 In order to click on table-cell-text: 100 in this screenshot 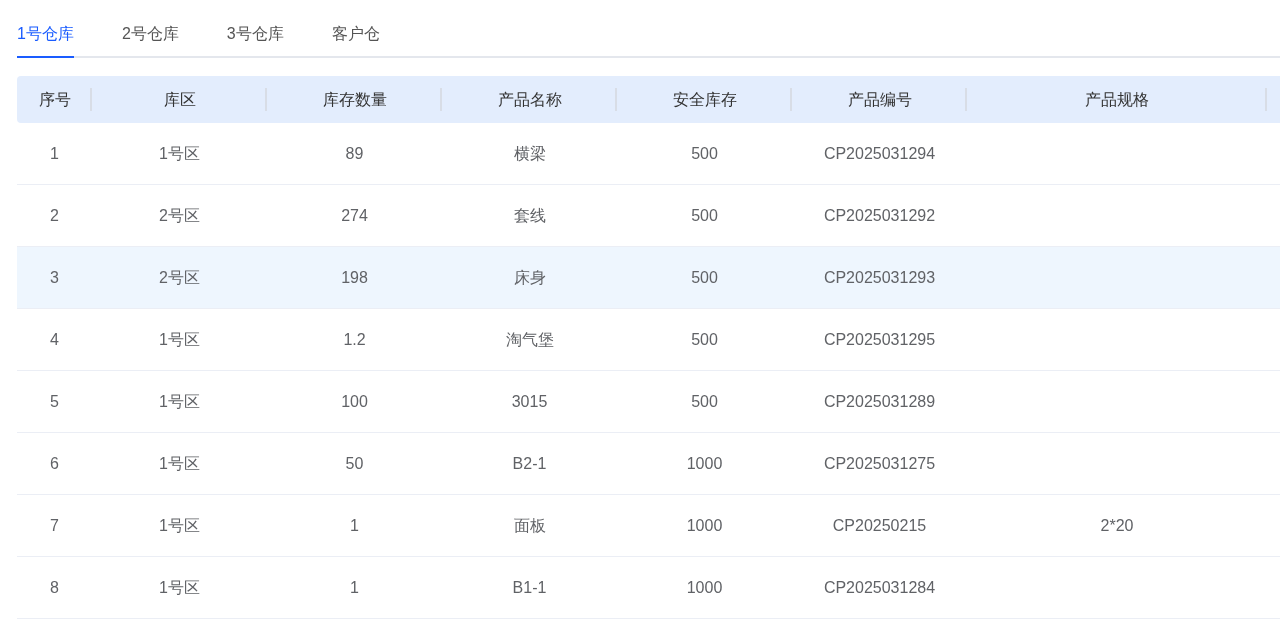, I will do `click(354, 401)`.